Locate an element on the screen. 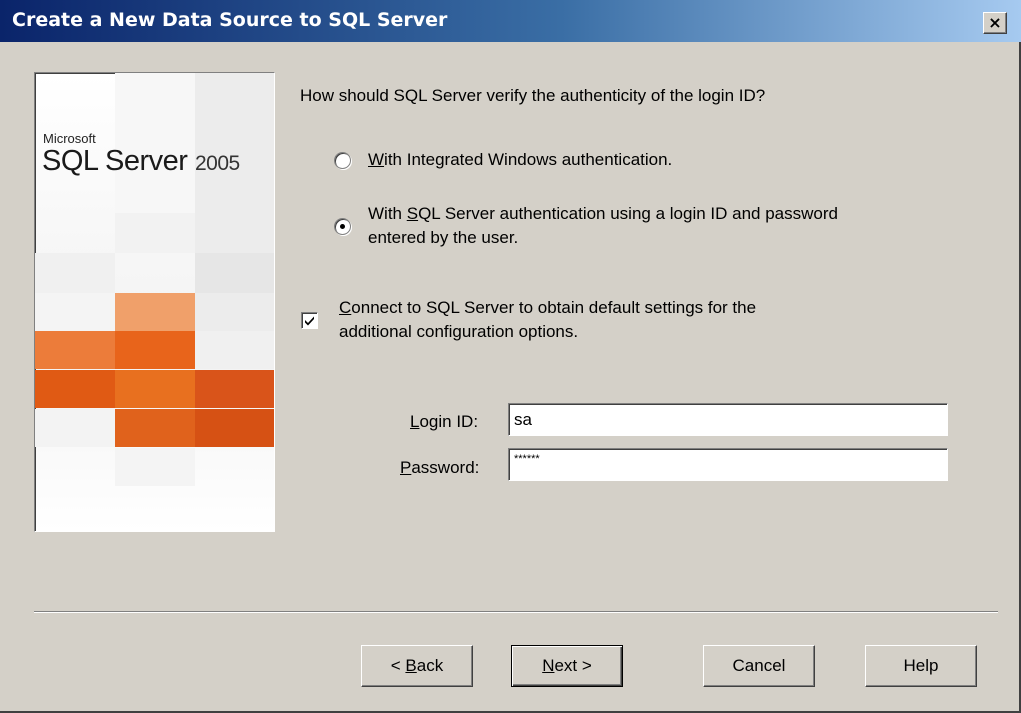 This screenshot has width=1021, height=713. title-bar: Create a New Data Source to SQL Server × is located at coordinates (510, 21).